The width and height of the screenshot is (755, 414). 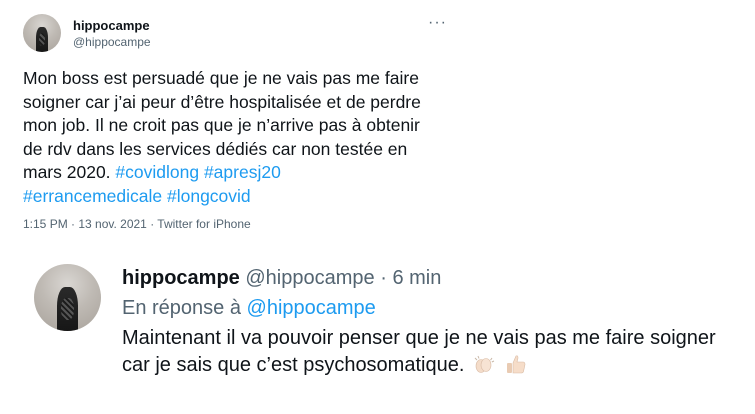 What do you see at coordinates (67, 297) in the screenshot?
I see `reply-avatar` at bounding box center [67, 297].